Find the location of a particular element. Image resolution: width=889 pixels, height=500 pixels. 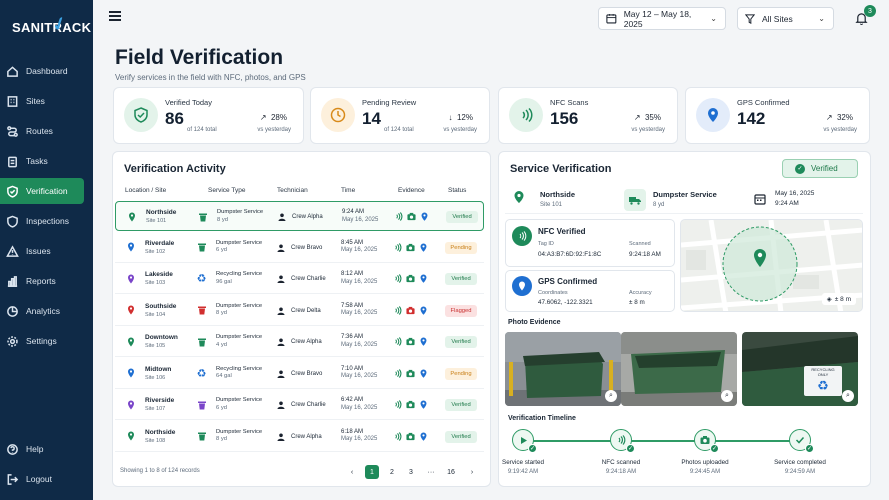

photo-thumbnail-3: RECYCLING ONLY ♻ ⌕ is located at coordinates (800, 369).